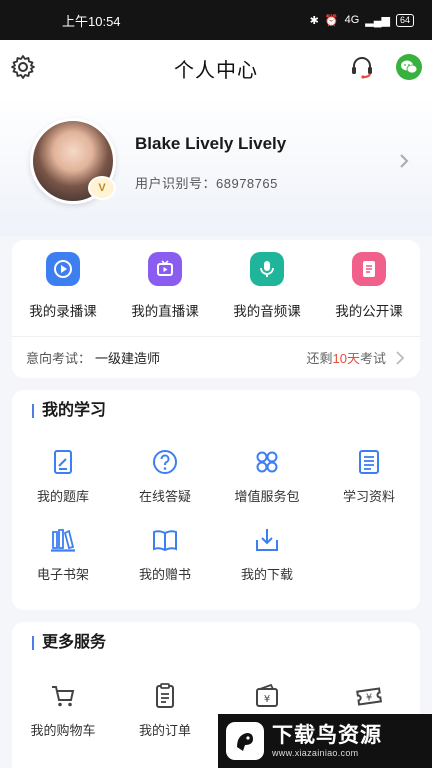 This screenshot has width=432, height=768. What do you see at coordinates (247, 183) in the screenshot?
I see `user-id-value: 68978765` at bounding box center [247, 183].